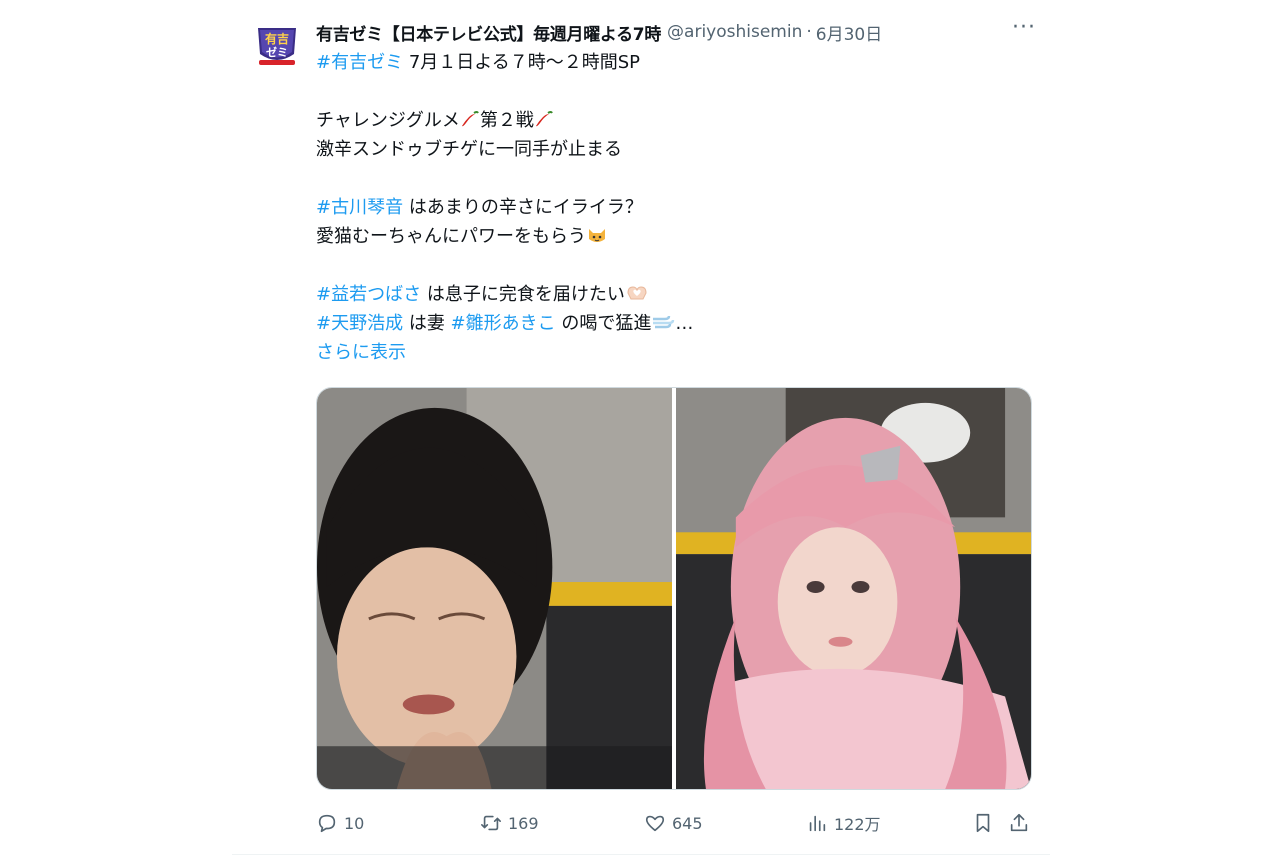 The width and height of the screenshot is (1280, 855). I want to click on woman-wincing-photo, so click(494, 588).